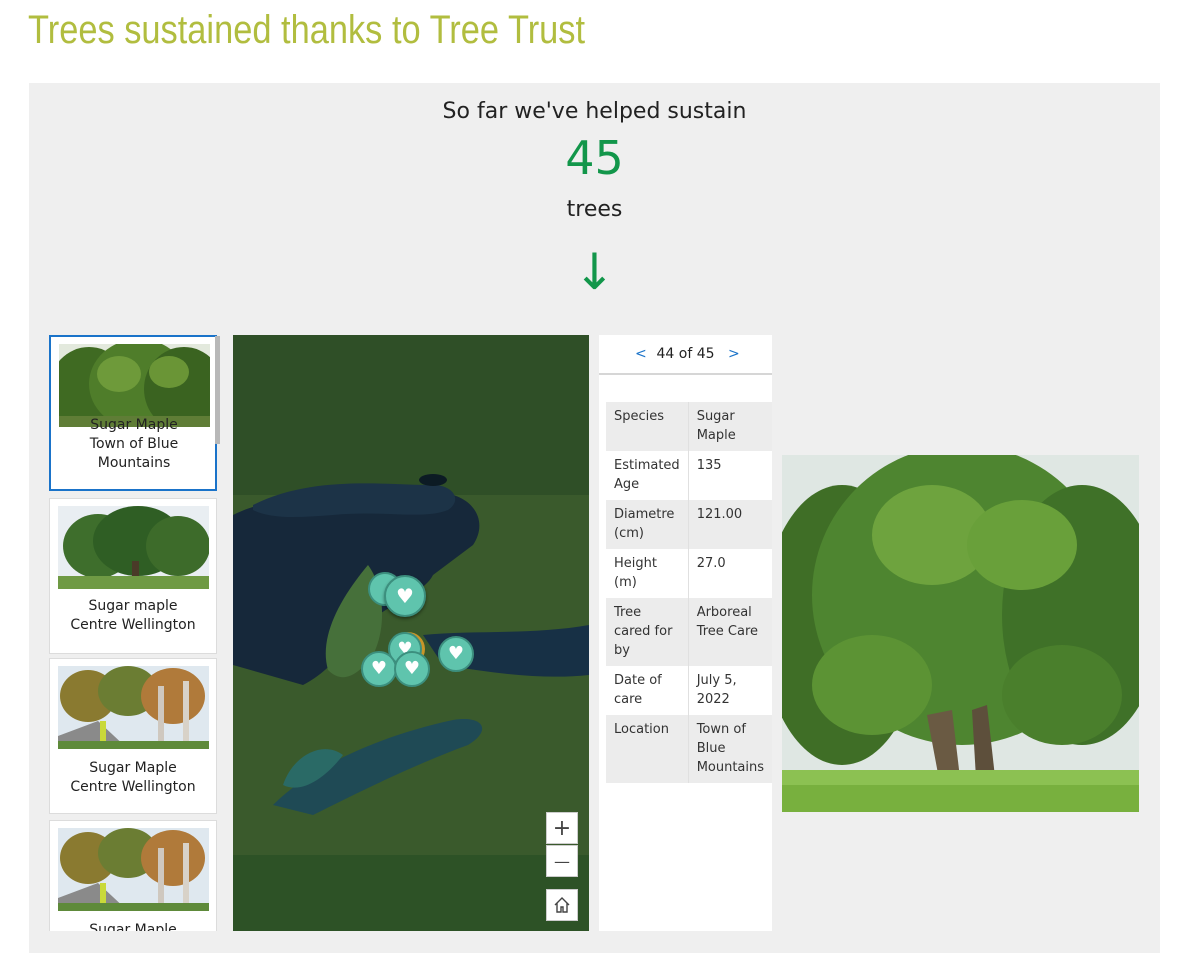  I want to click on pager-position: 44 of 45, so click(685, 354).